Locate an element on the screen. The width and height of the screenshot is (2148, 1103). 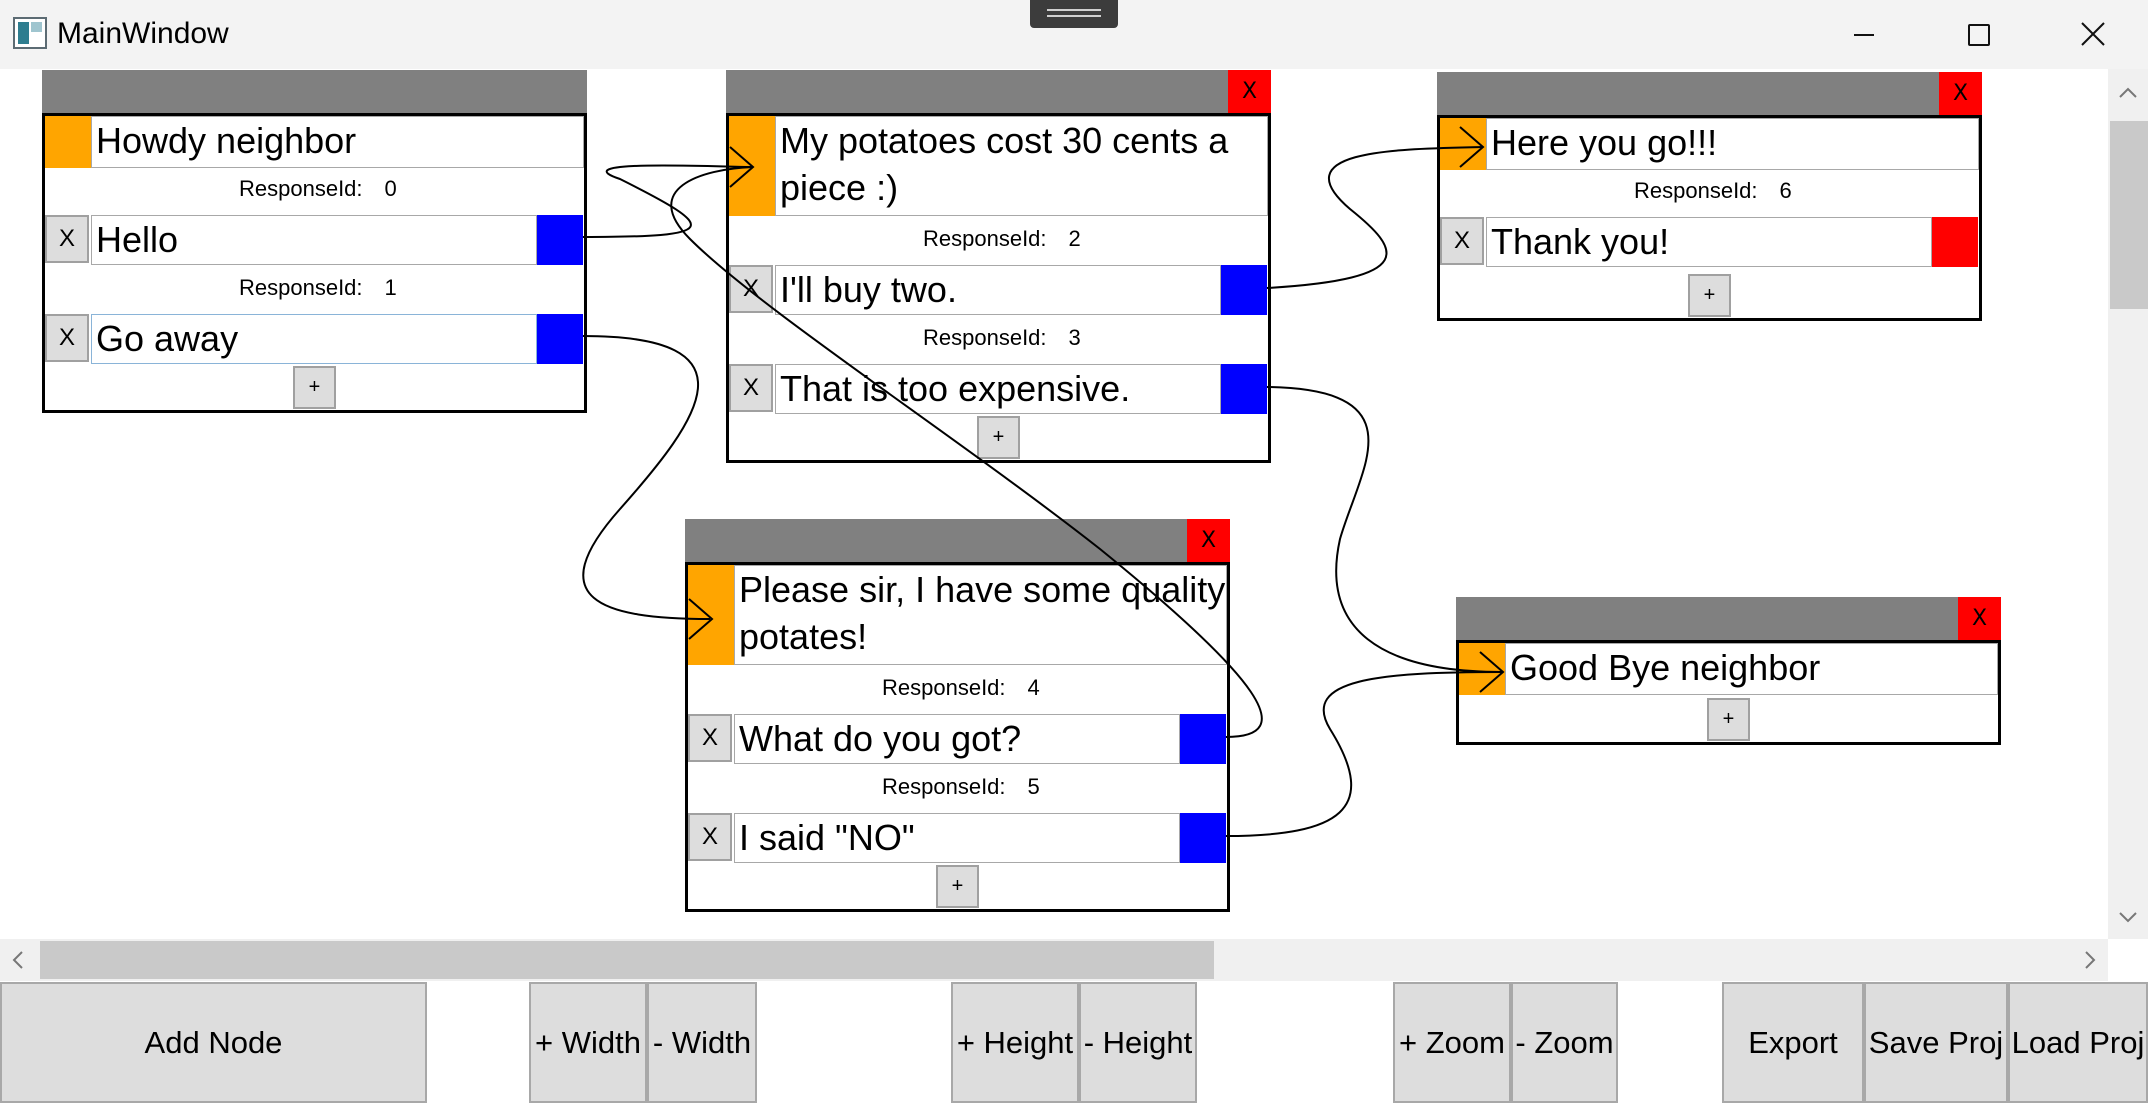
response-id-label: ResponseId: 5 is located at coordinates (961, 786).